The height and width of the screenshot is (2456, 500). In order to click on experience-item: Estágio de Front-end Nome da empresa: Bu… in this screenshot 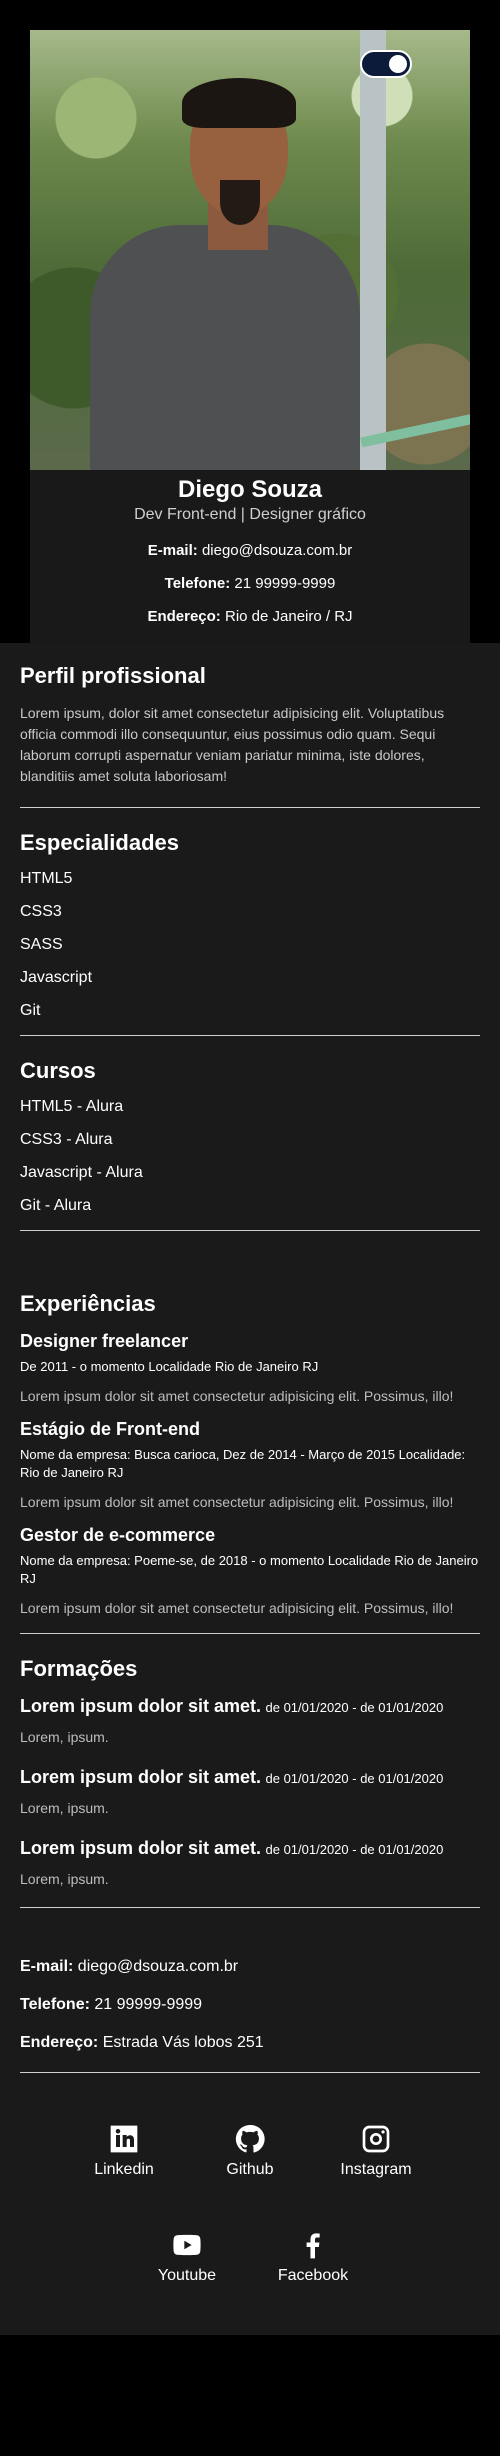, I will do `click(250, 1466)`.